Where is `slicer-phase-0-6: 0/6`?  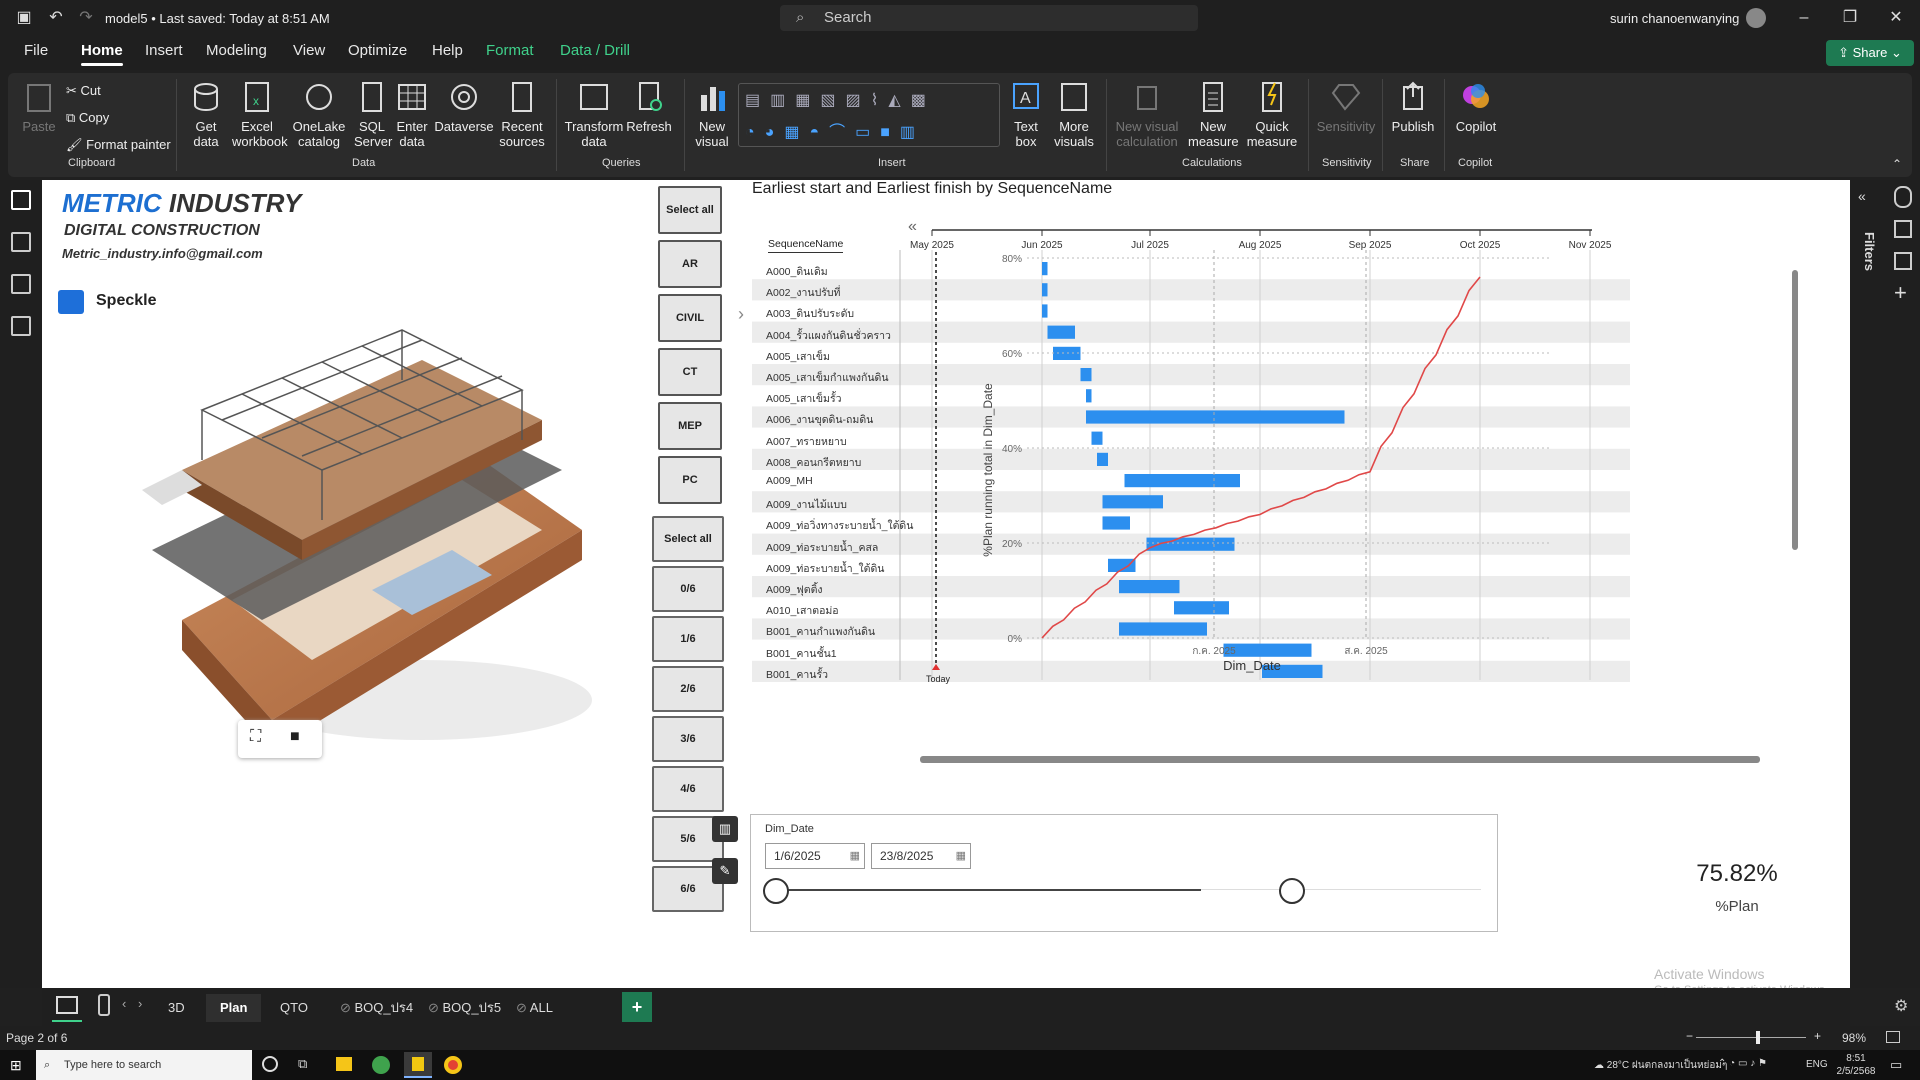
slicer-phase-0-6: 0/6 is located at coordinates (688, 589).